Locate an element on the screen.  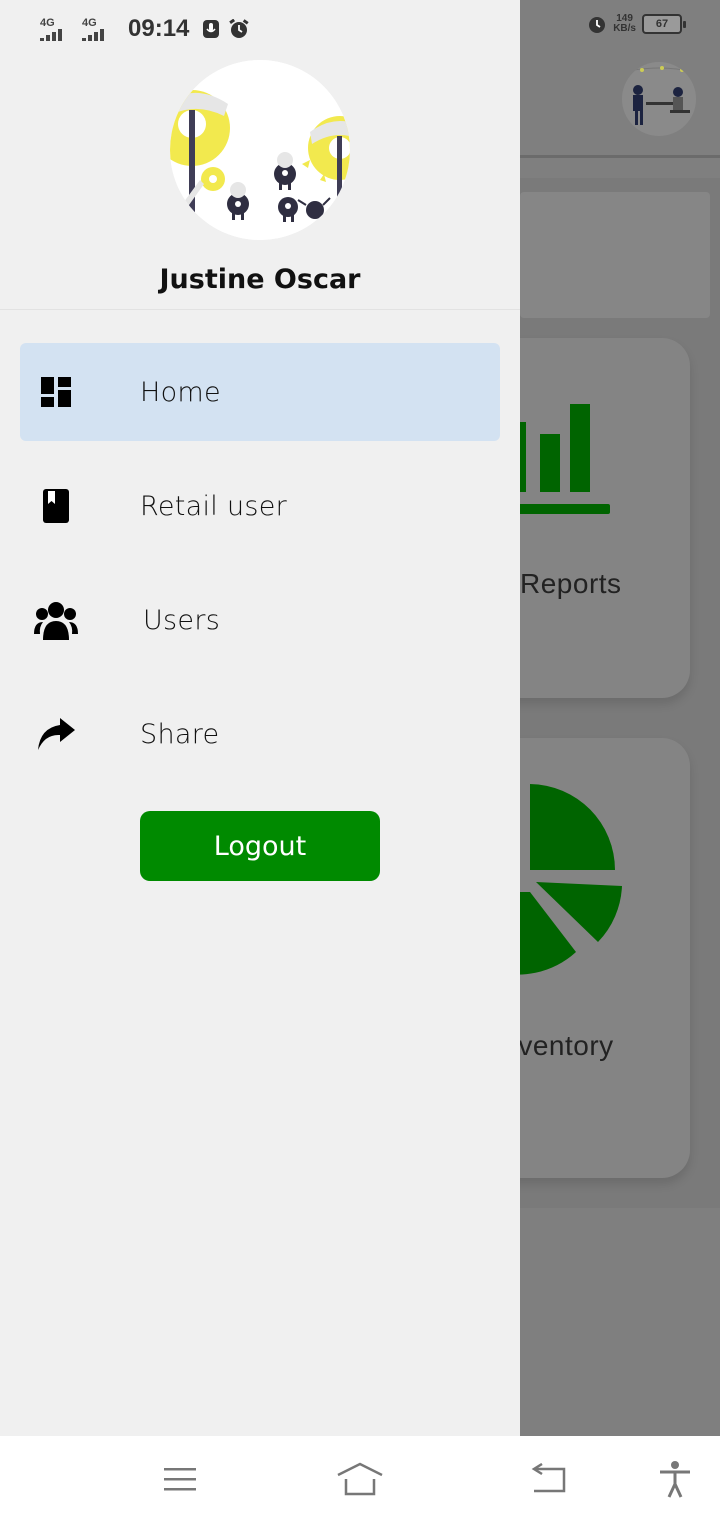
profile-avatar is located at coordinates (260, 150).